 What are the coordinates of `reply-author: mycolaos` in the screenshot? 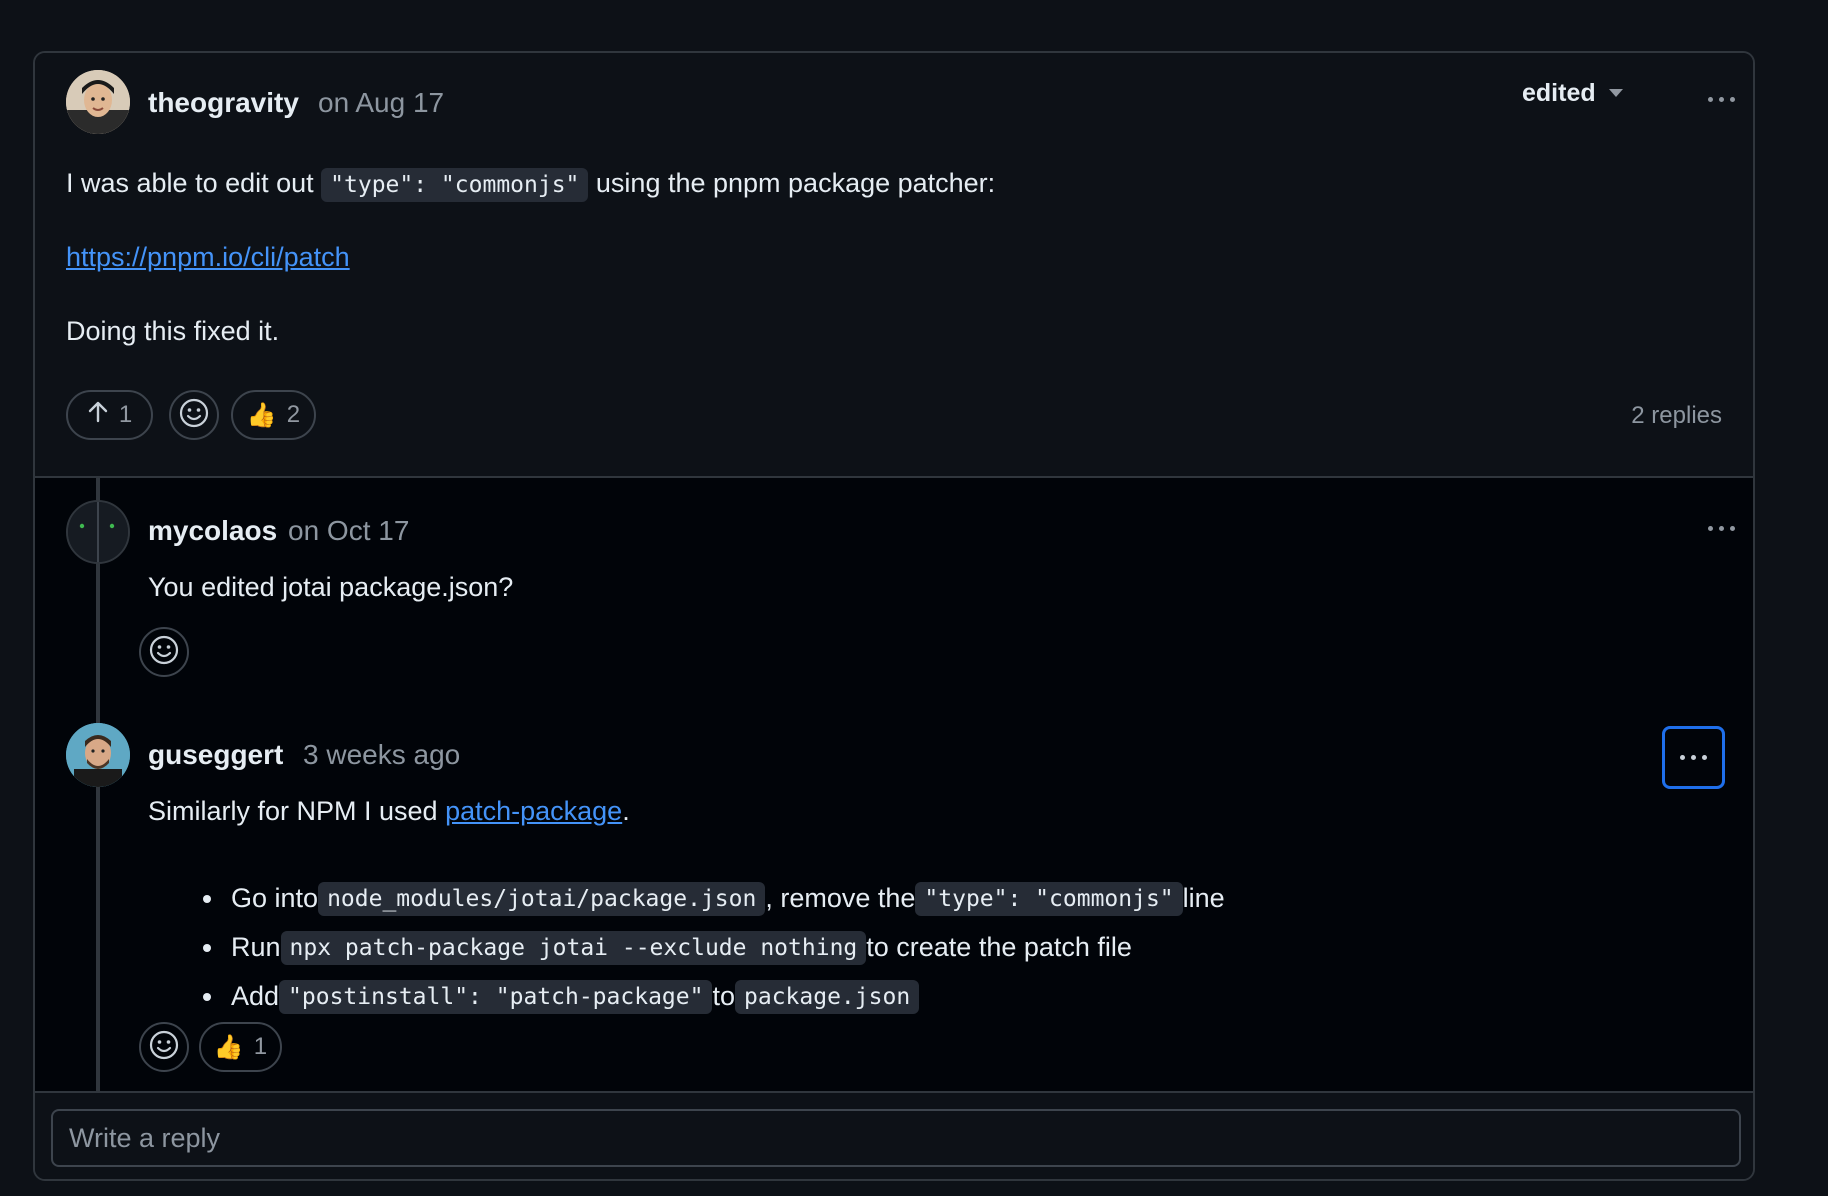 It's located at (212, 531).